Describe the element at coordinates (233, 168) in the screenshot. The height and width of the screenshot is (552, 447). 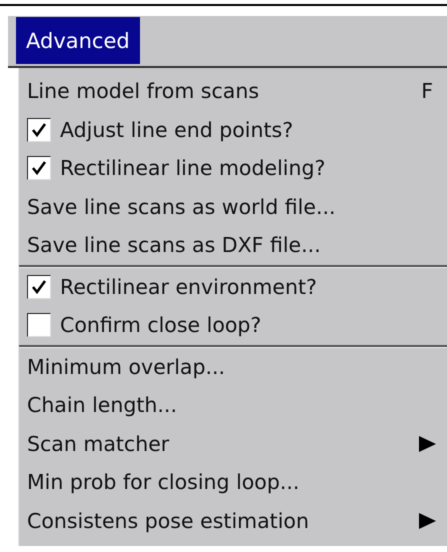
I see `menu-item: Rectilinear line modeling?` at that location.